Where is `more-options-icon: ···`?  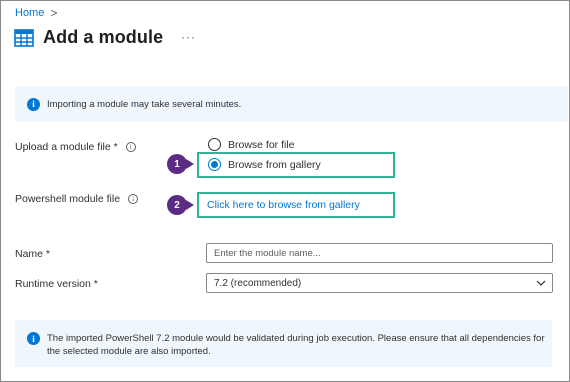 more-options-icon: ··· is located at coordinates (188, 37).